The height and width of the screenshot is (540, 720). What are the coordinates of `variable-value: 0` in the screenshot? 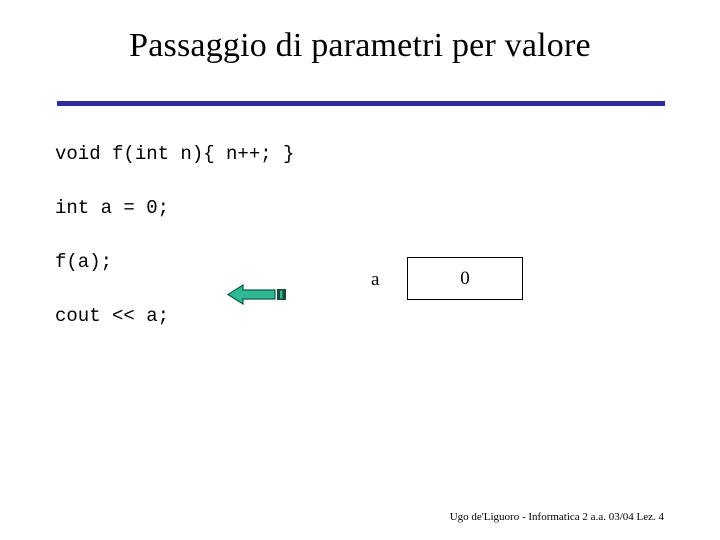 It's located at (465, 278).